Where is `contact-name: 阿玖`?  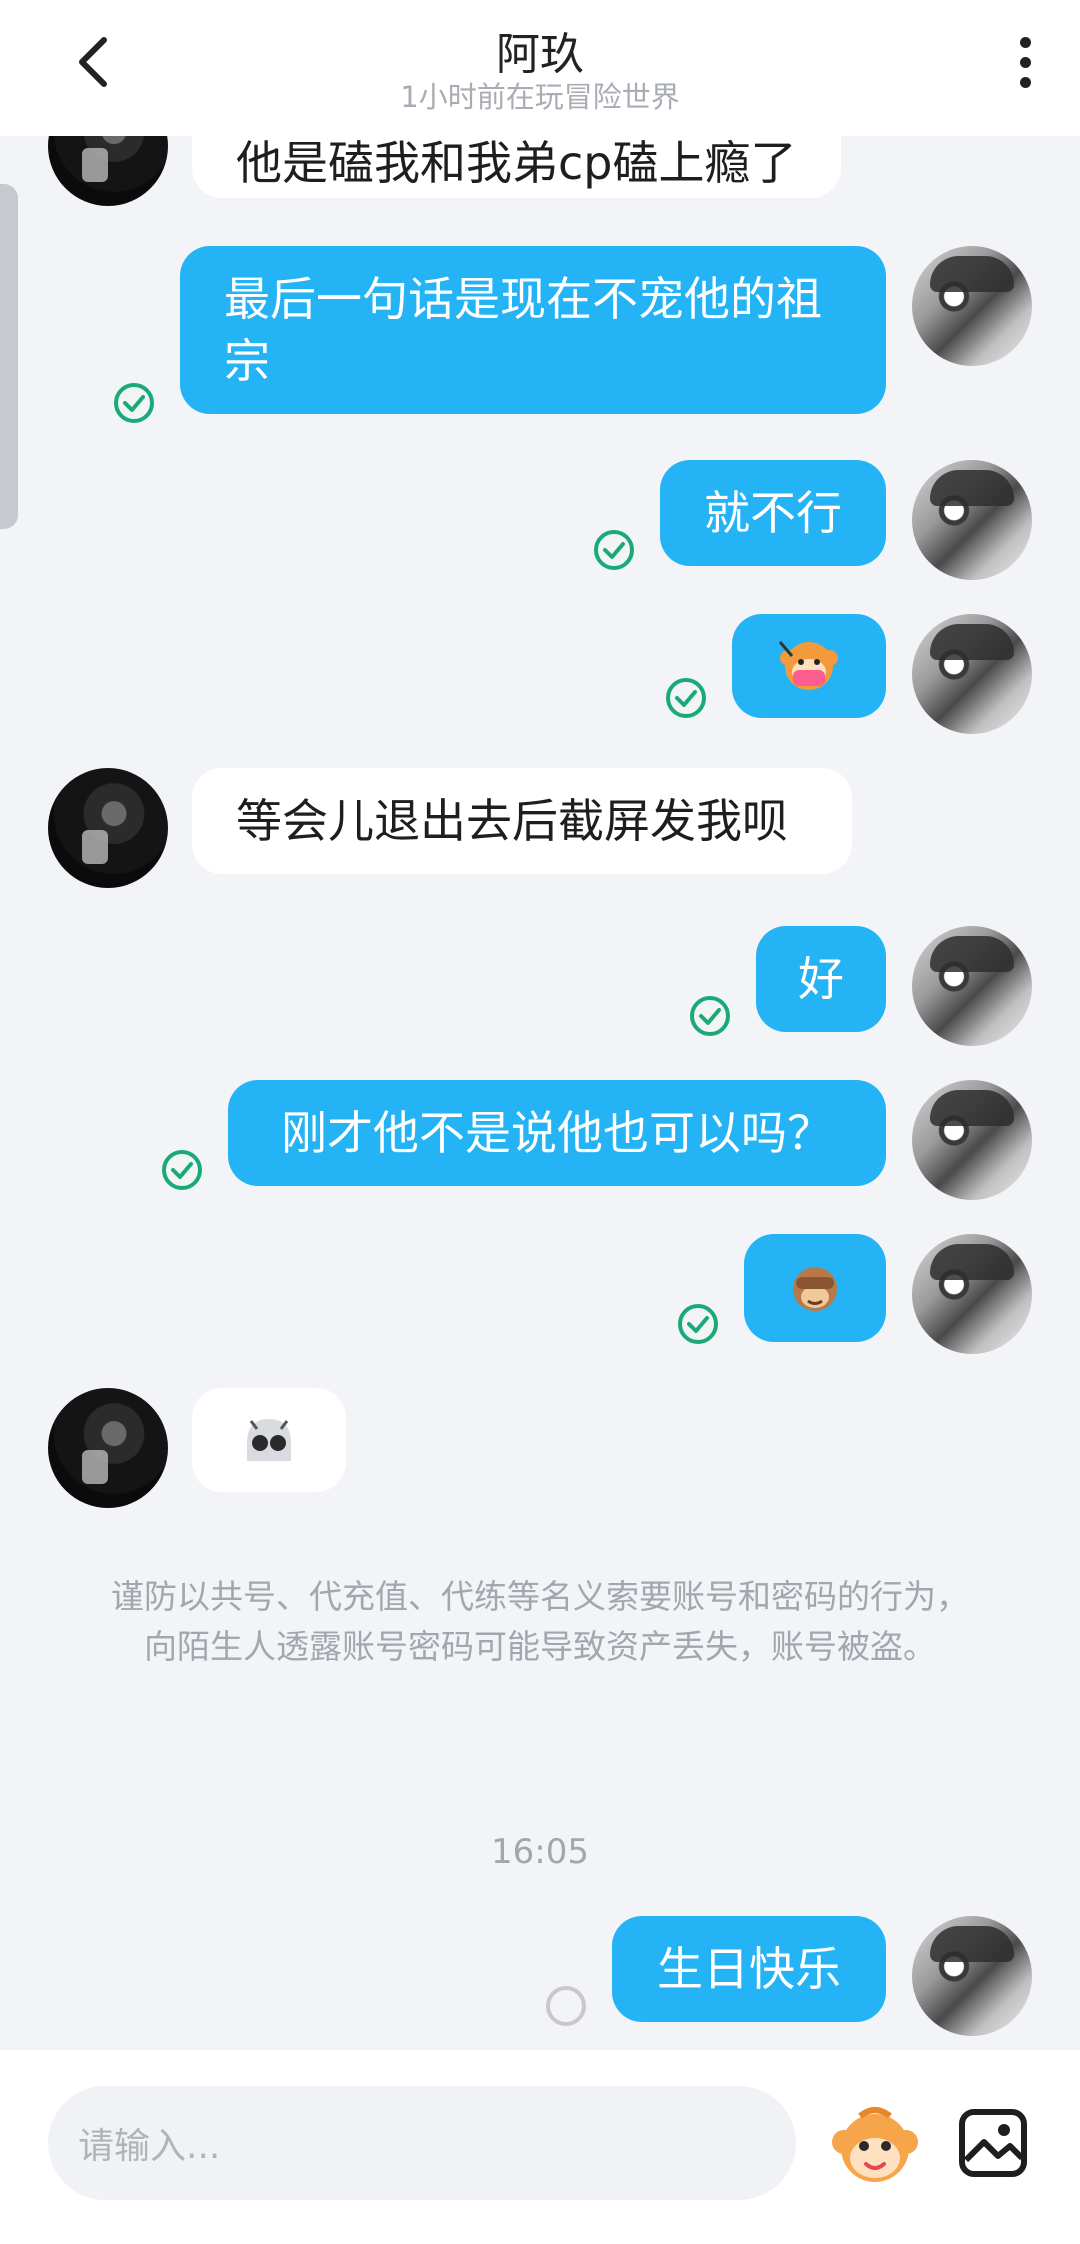
contact-name: 阿玖 is located at coordinates (540, 50).